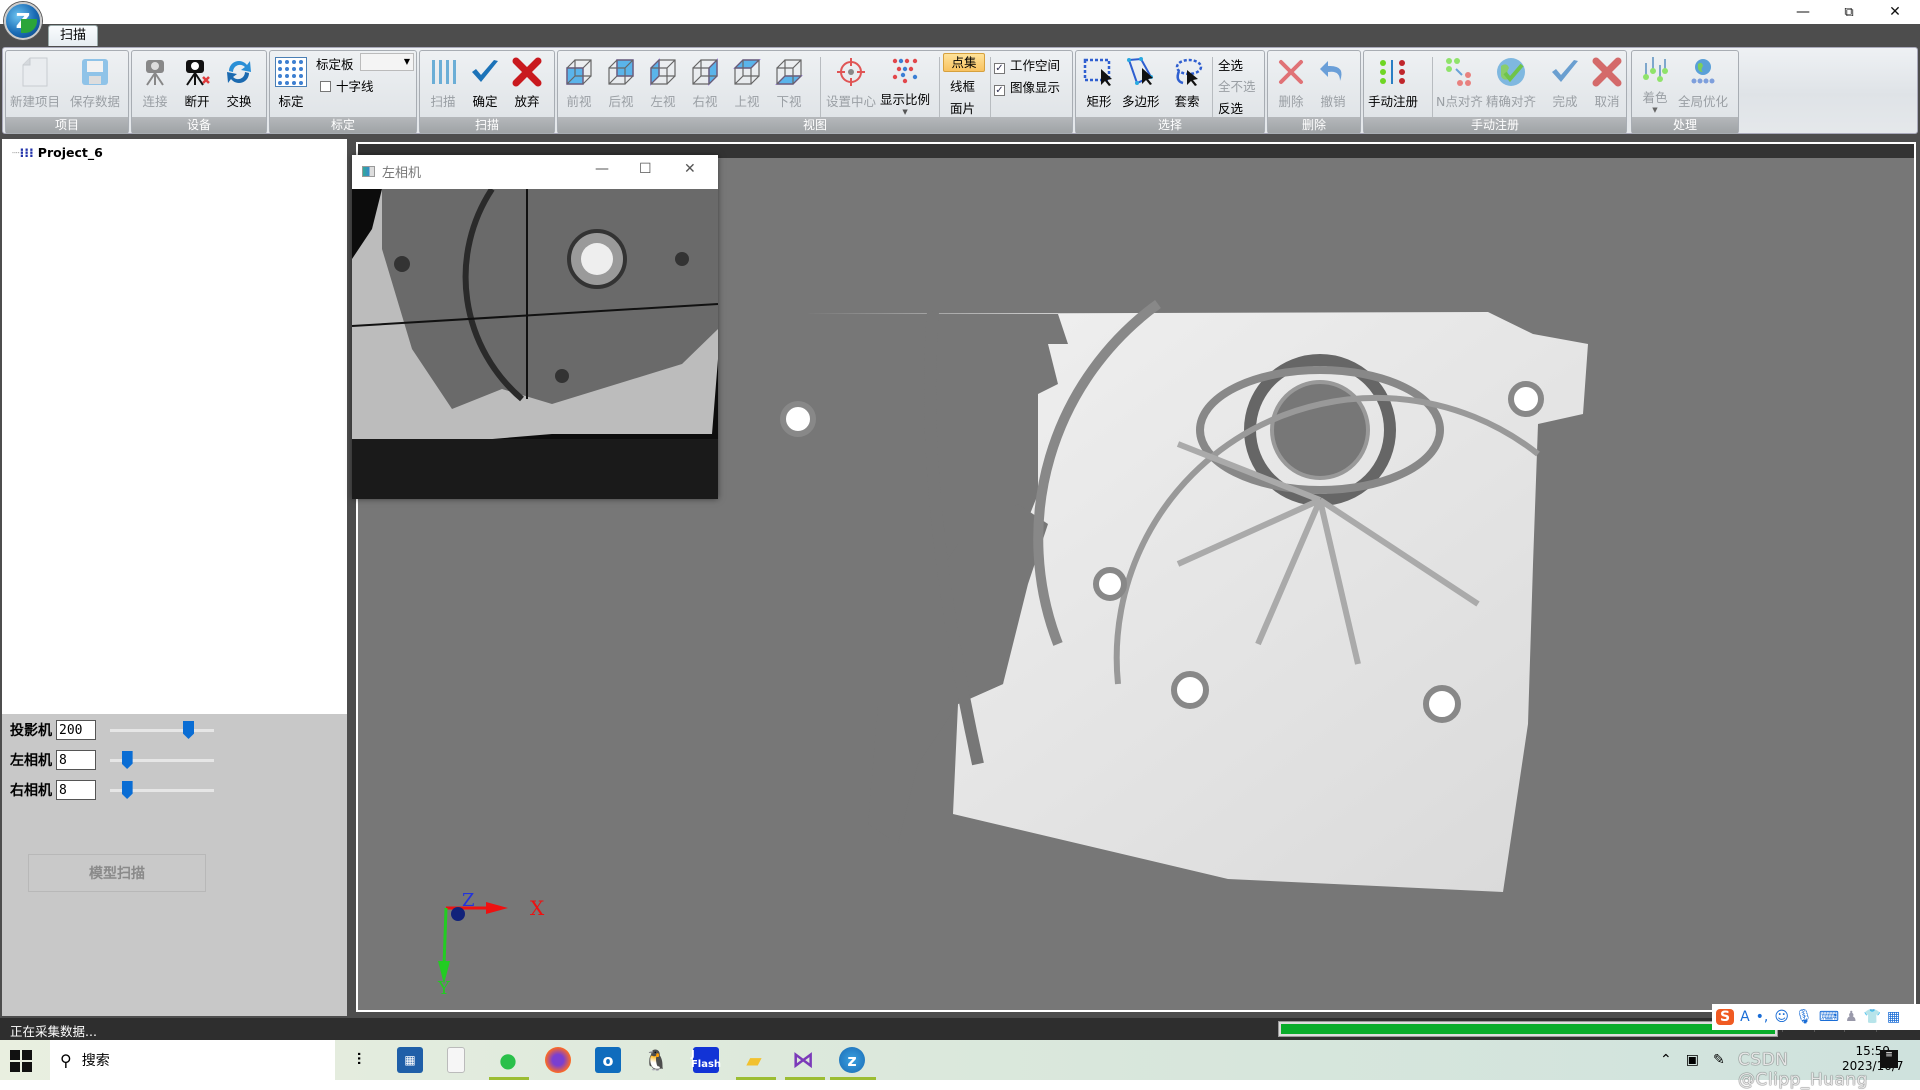 The image size is (1920, 1090). Describe the element at coordinates (197, 84) in the screenshot. I see `disconnect-button: 断开` at that location.